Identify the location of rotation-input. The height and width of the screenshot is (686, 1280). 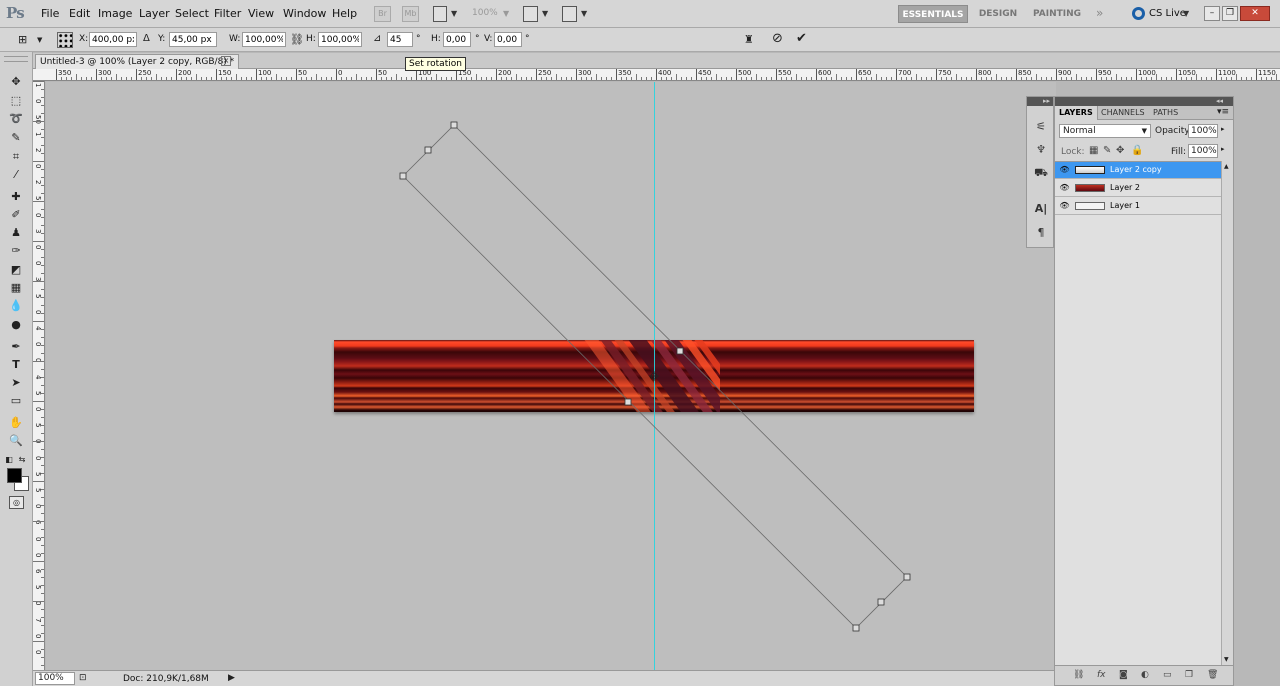
(400, 39).